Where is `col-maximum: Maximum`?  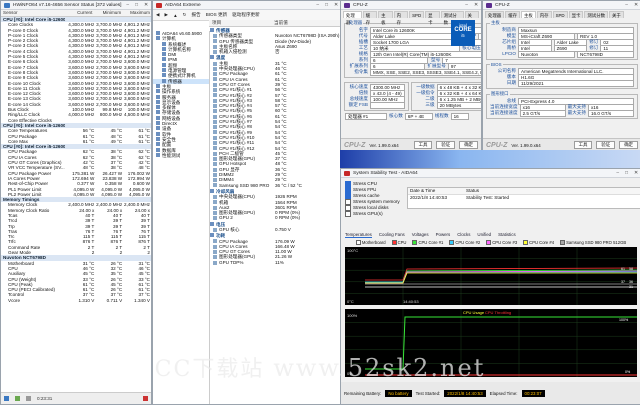 col-maximum: Maximum is located at coordinates (136, 13).